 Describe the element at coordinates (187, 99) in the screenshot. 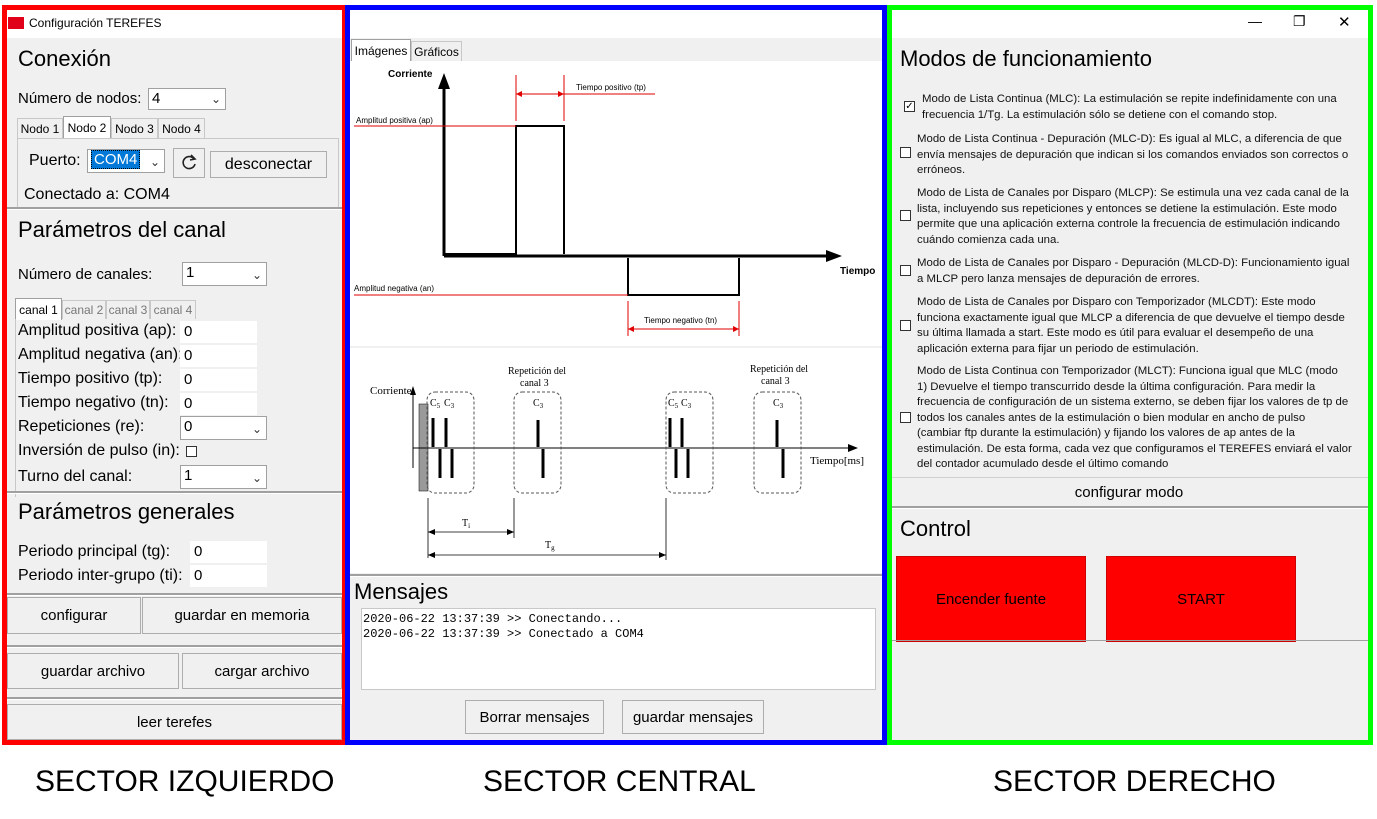

I see `nodes-select: 4 ⌄` at that location.